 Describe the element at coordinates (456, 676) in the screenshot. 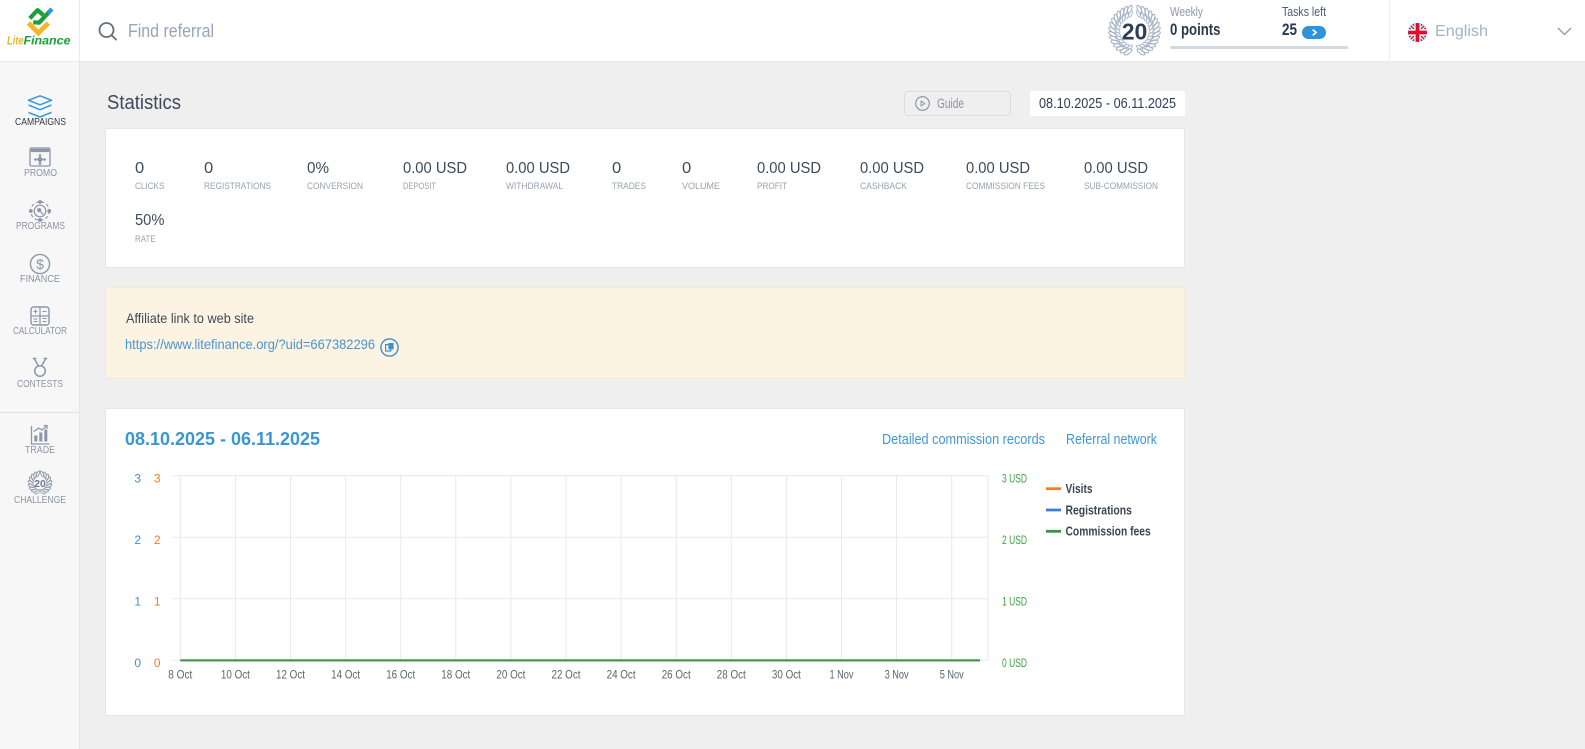

I see `svg-text: 18 Oct` at that location.